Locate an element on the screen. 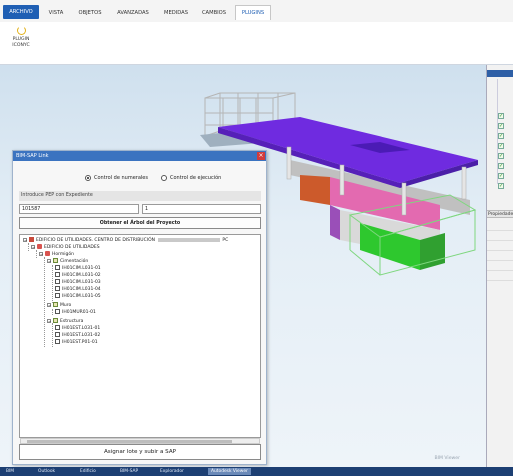  radio-control-ejecucion-label: Control de ejecución is located at coordinates (196, 178).